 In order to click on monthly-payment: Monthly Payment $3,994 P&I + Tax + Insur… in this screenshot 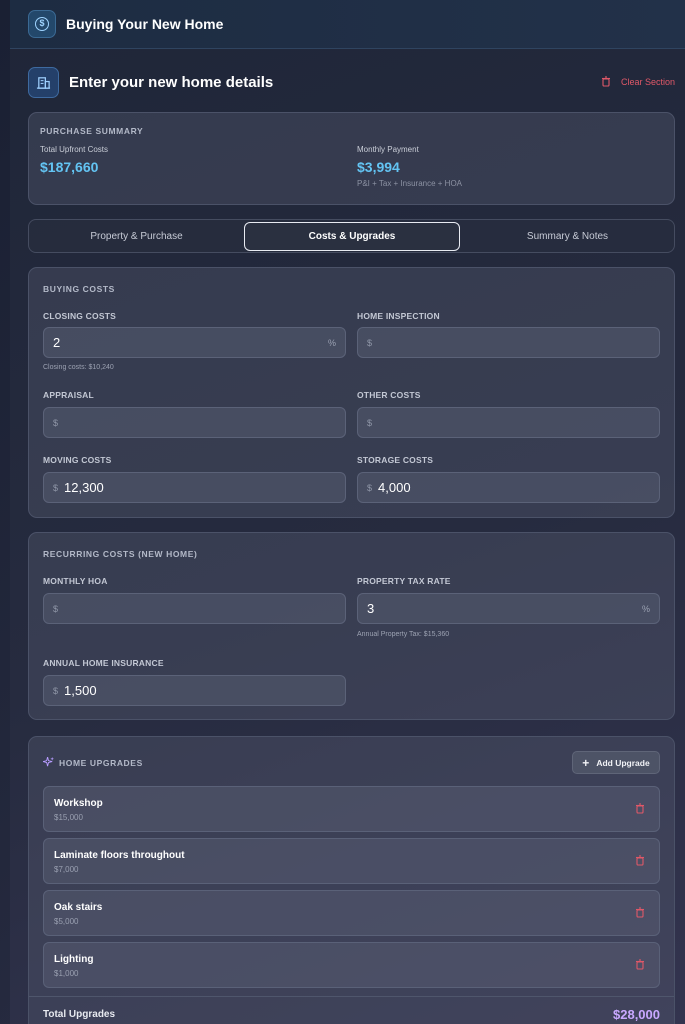, I will do `click(409, 166)`.